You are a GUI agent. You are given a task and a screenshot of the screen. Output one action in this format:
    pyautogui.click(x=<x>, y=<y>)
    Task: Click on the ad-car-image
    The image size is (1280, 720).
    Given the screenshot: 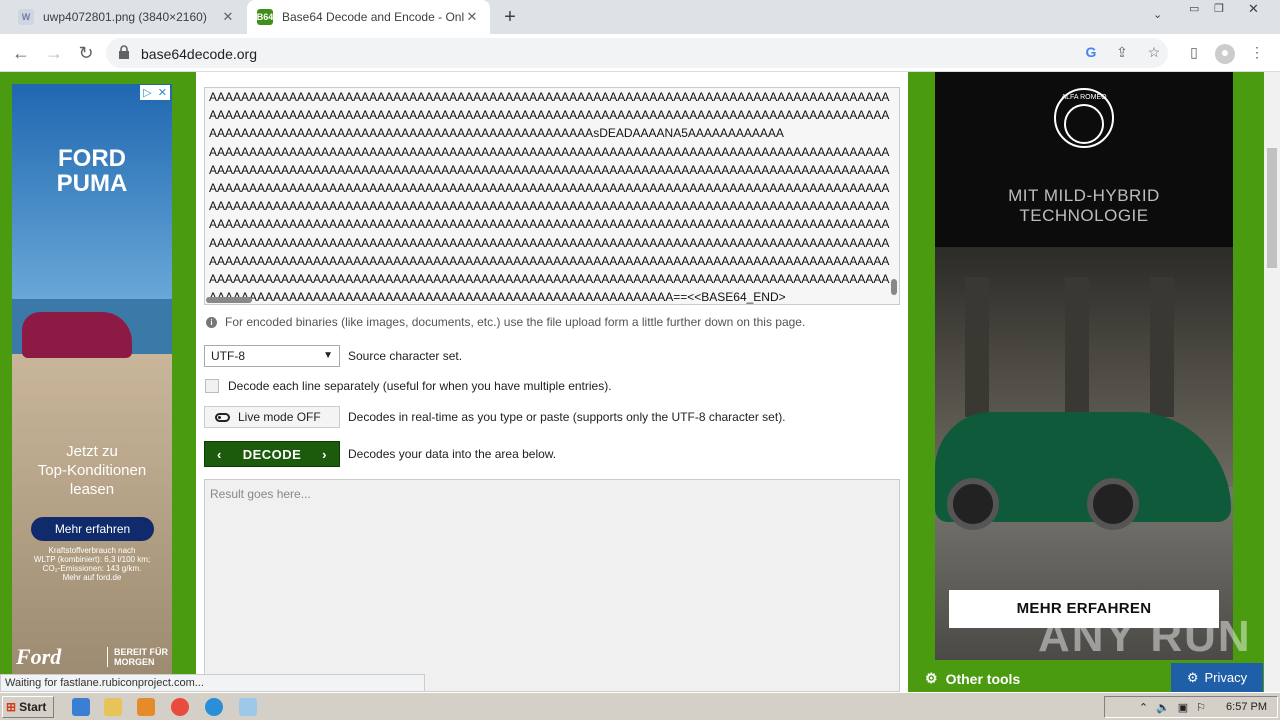 What is the action you would take?
    pyautogui.click(x=77, y=335)
    